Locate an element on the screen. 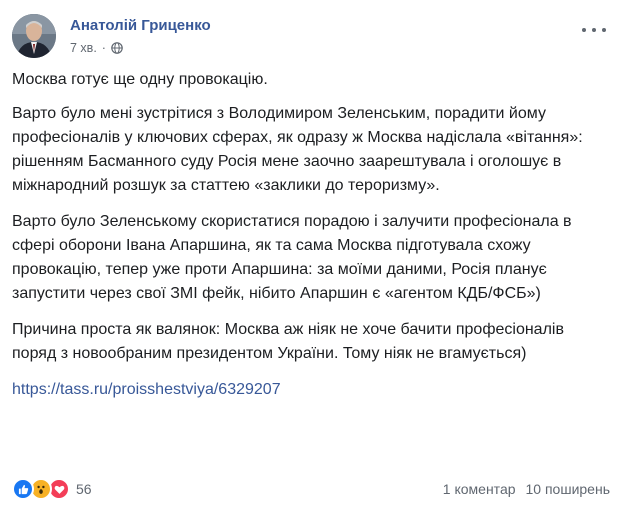  avatar-photo is located at coordinates (34, 36).